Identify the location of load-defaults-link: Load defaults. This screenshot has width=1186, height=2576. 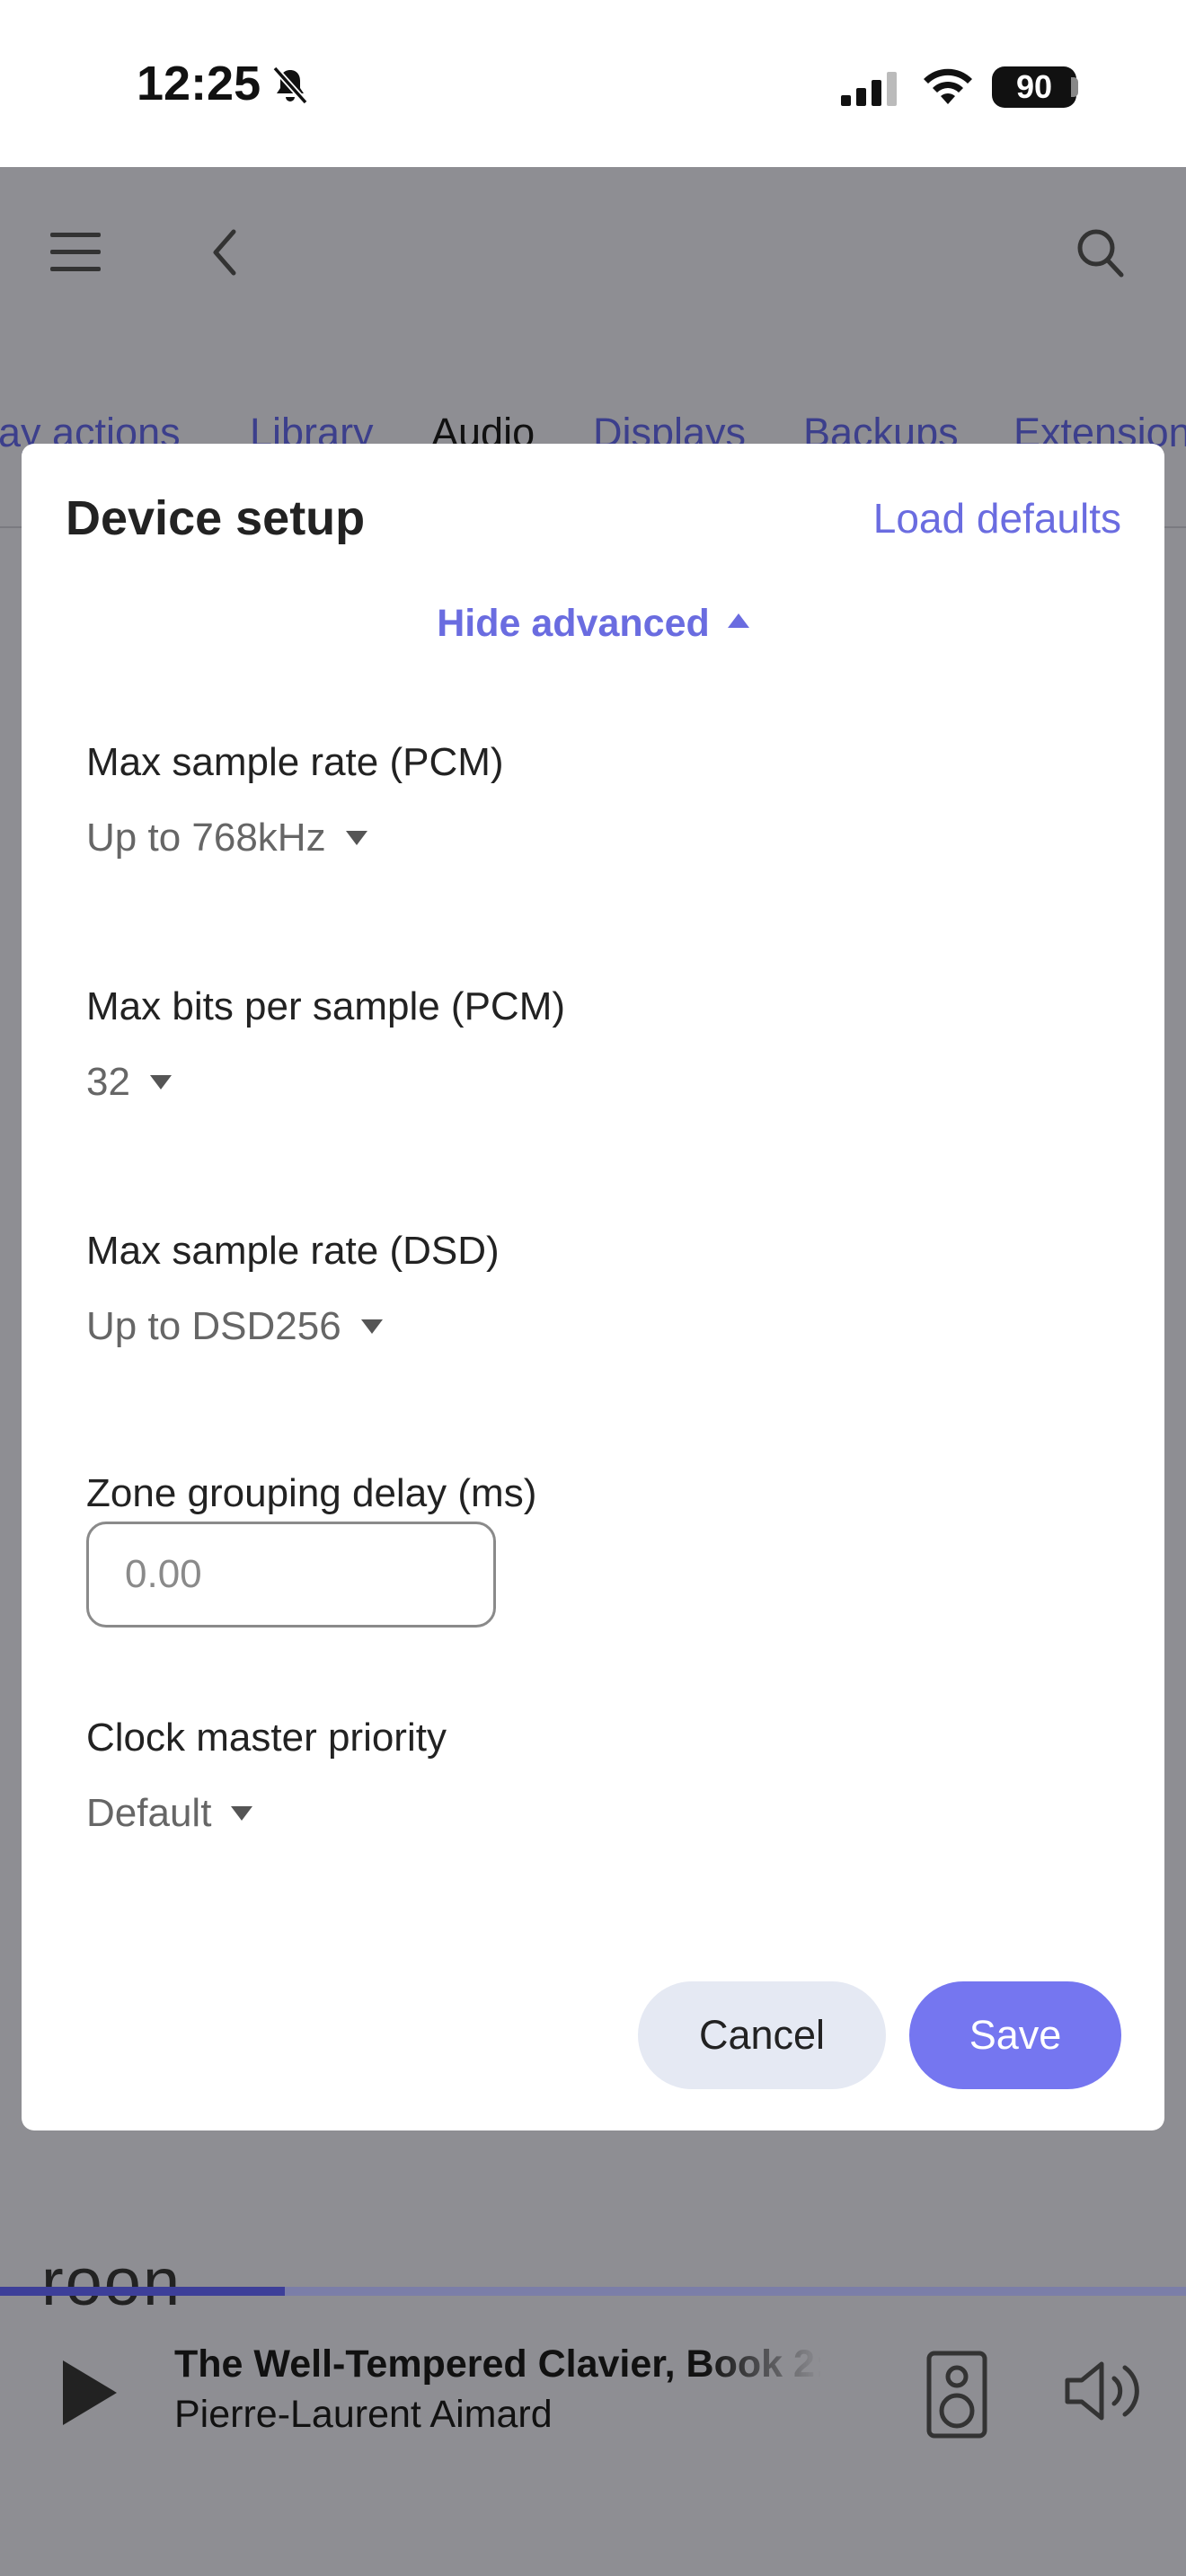
(997, 518).